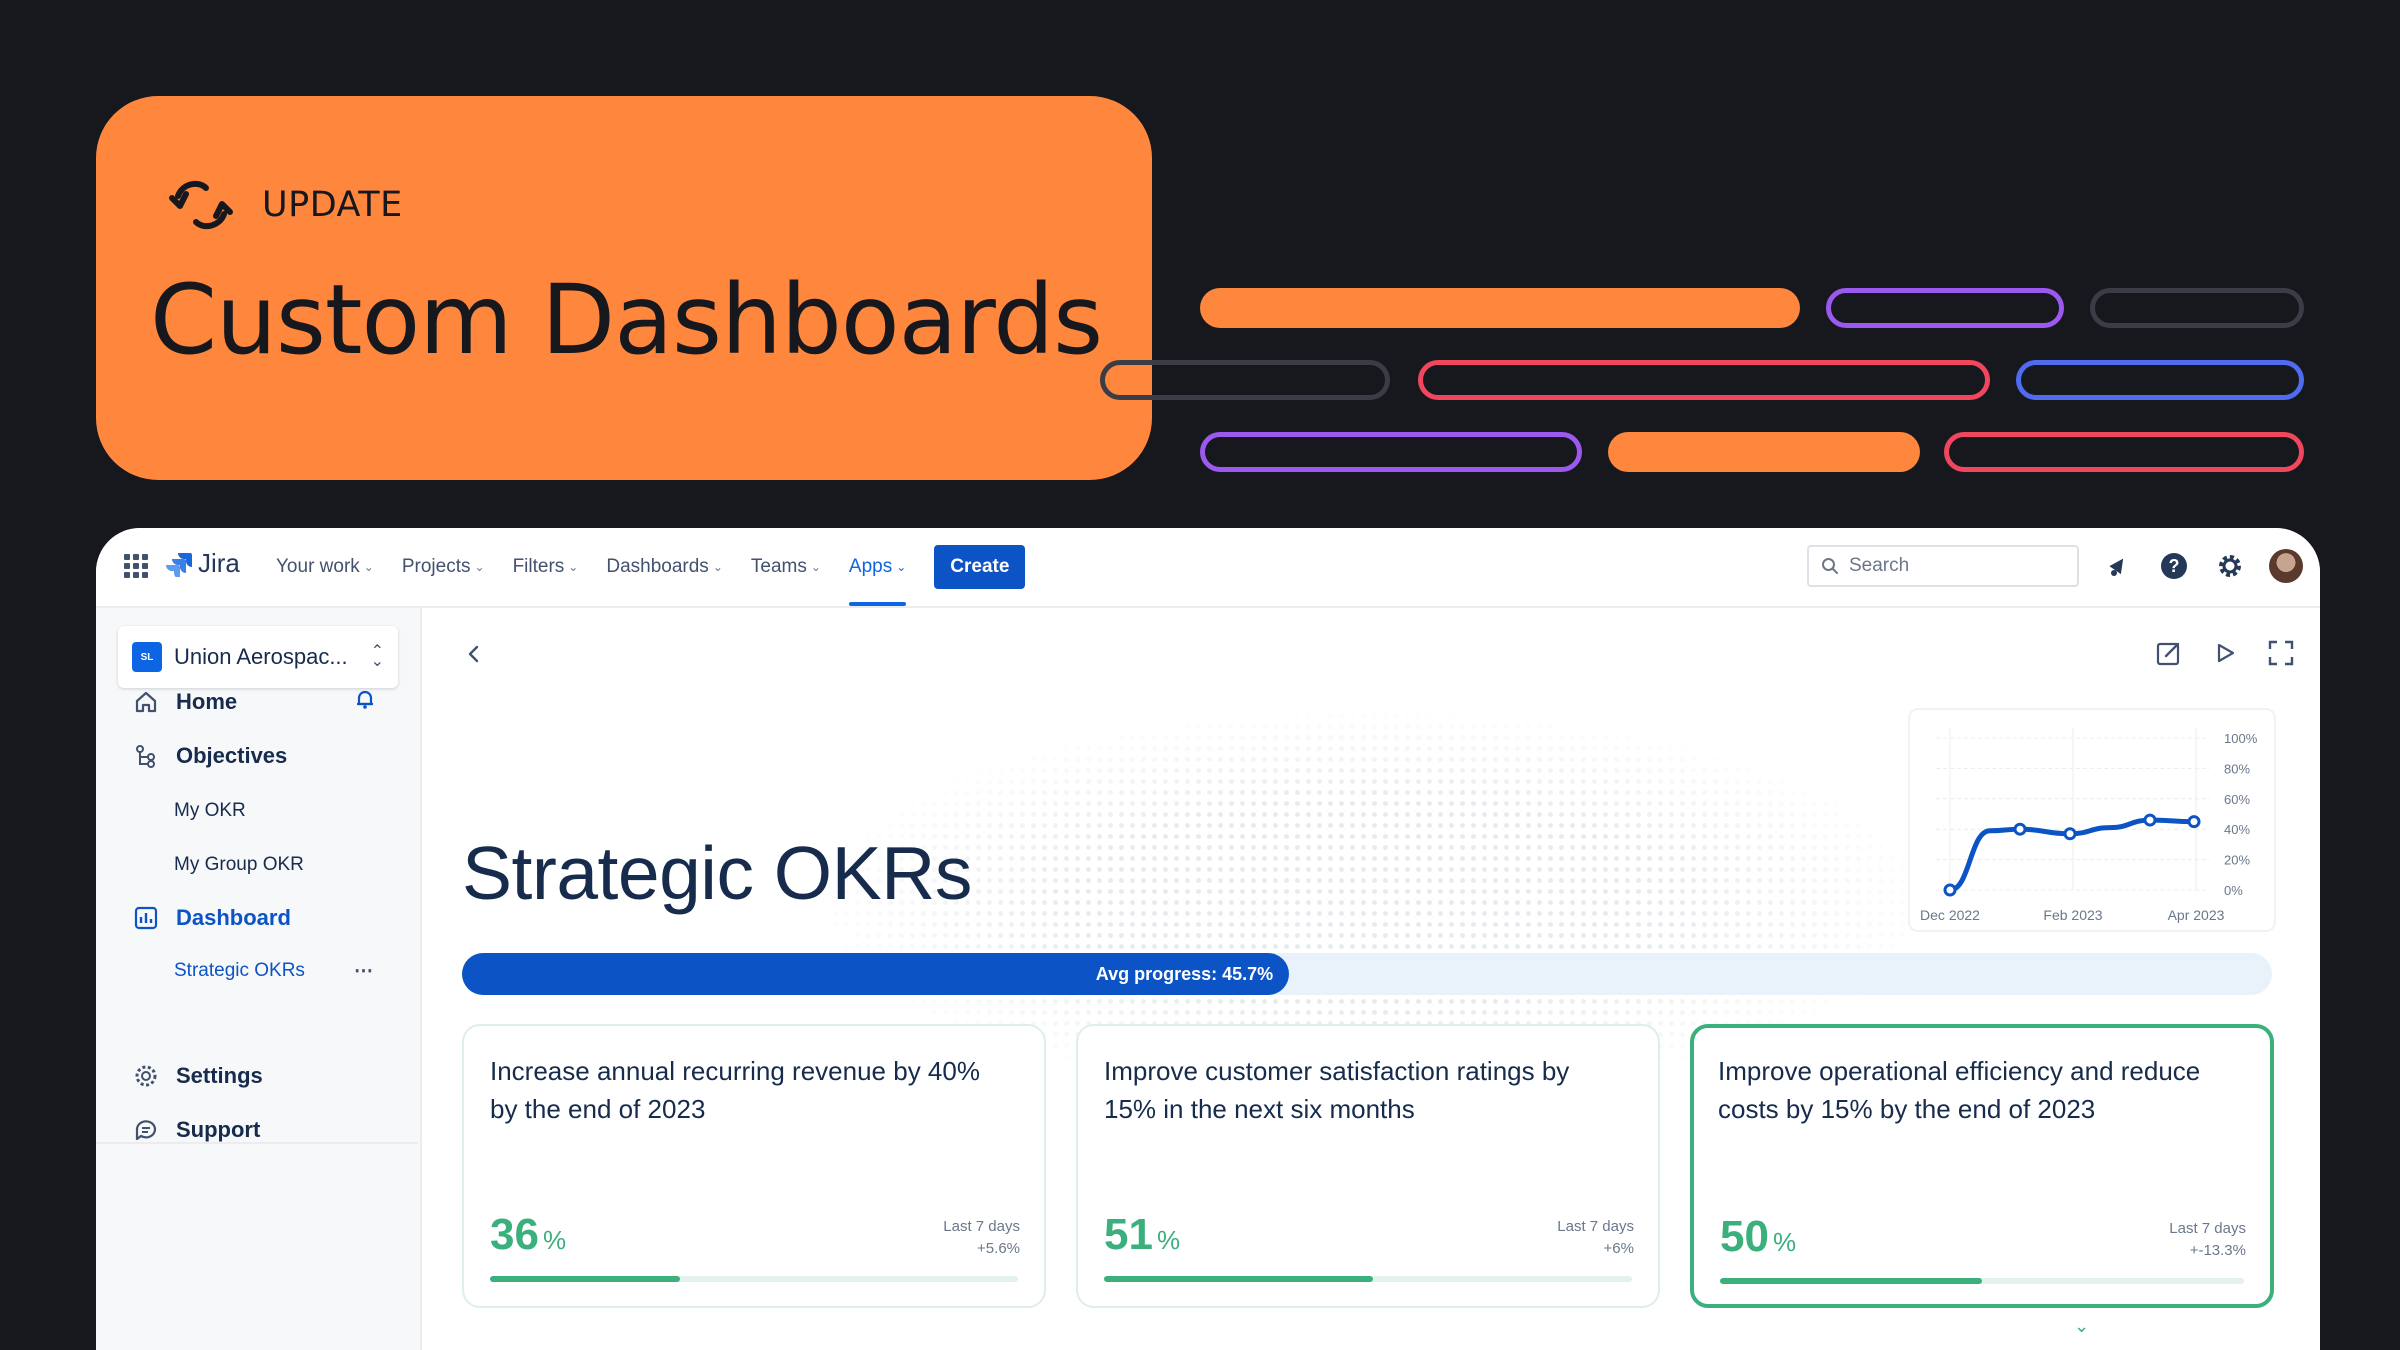 The width and height of the screenshot is (2400, 1350). What do you see at coordinates (325, 567) in the screenshot?
I see `nav-your-work: Your work ⌄` at bounding box center [325, 567].